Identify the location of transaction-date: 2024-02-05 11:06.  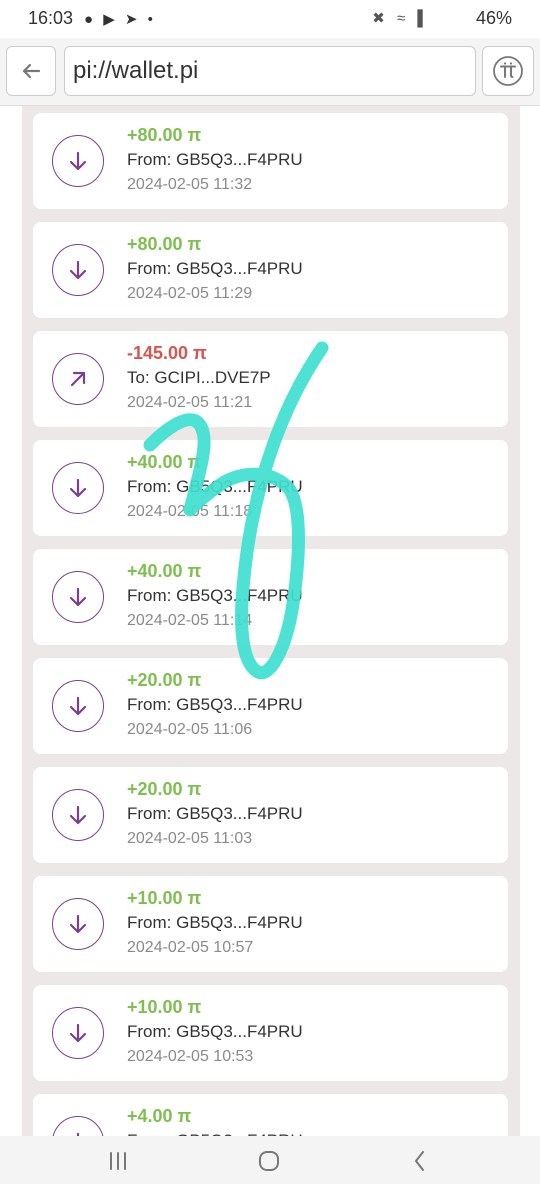
(190, 729).